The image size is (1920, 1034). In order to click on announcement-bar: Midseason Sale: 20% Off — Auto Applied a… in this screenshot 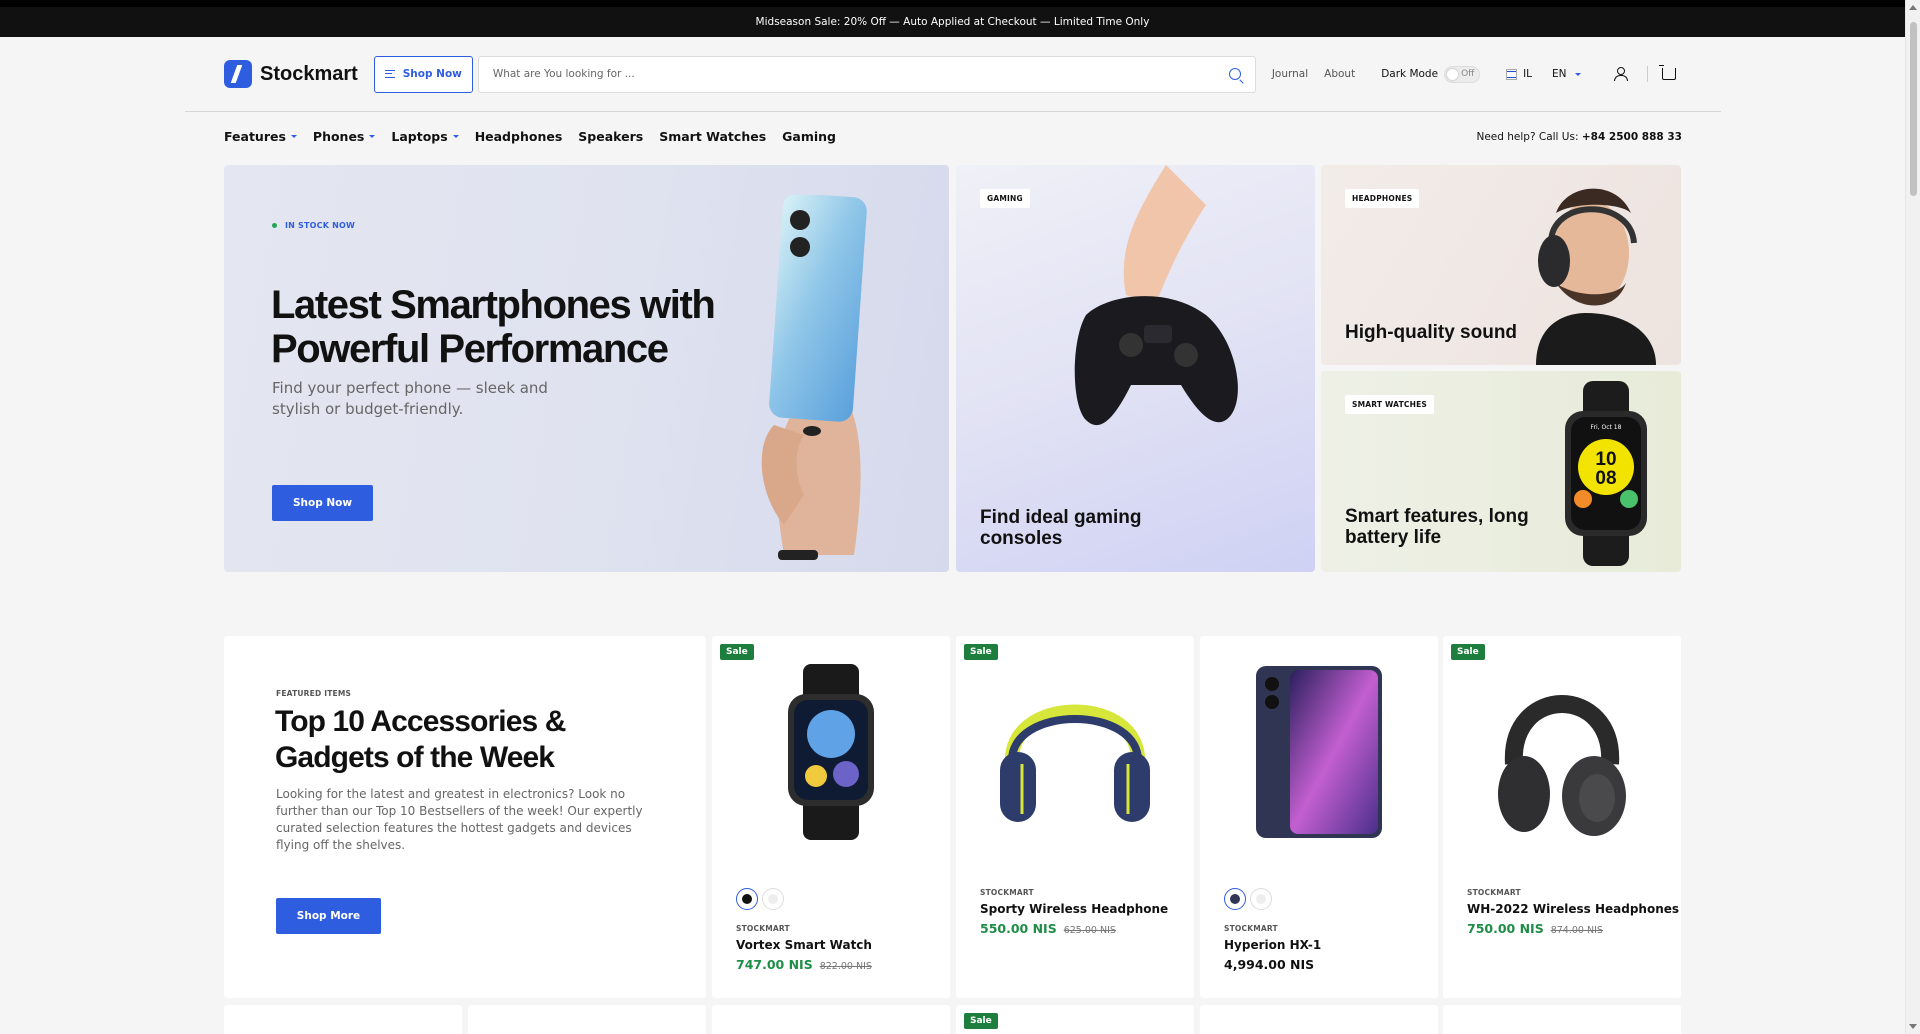, I will do `click(952, 18)`.